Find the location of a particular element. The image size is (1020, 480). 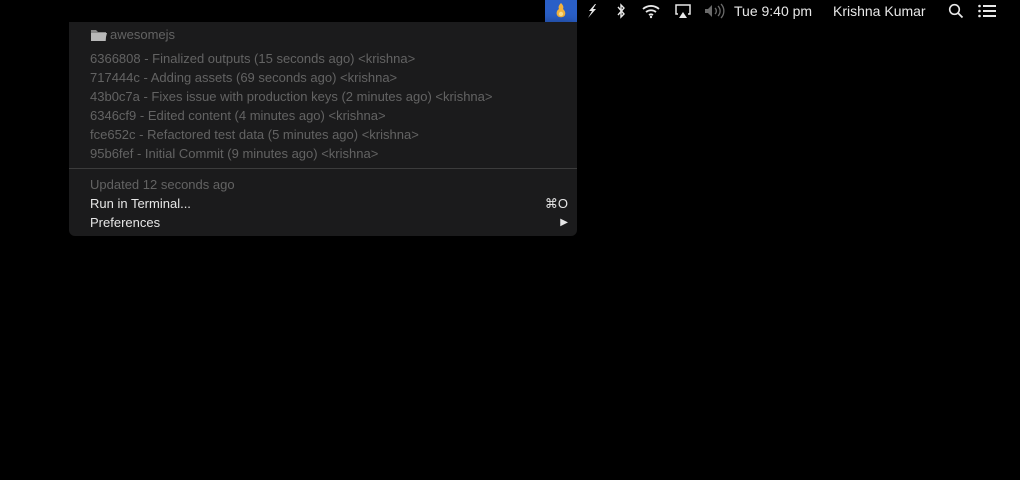

run-in-terminal-item: Run in Terminal... ⌘O is located at coordinates (323, 203).